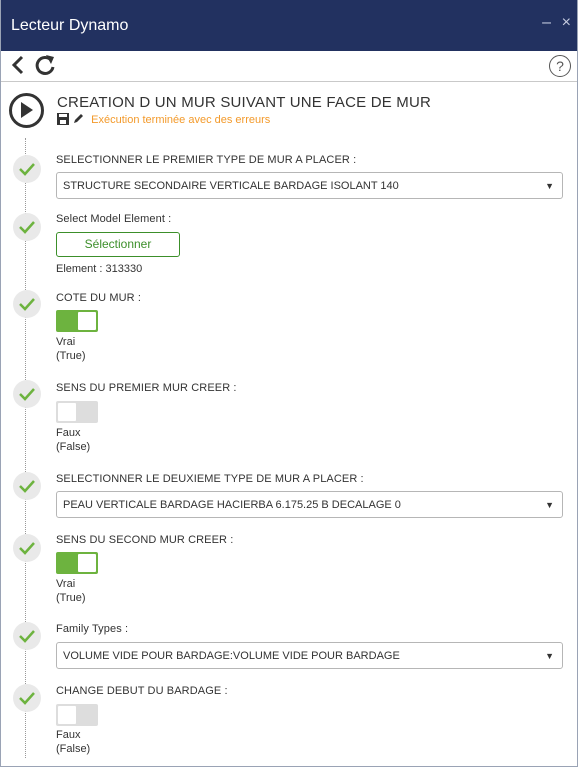 The width and height of the screenshot is (578, 768). What do you see at coordinates (77, 321) in the screenshot?
I see `cote-mur-toggle` at bounding box center [77, 321].